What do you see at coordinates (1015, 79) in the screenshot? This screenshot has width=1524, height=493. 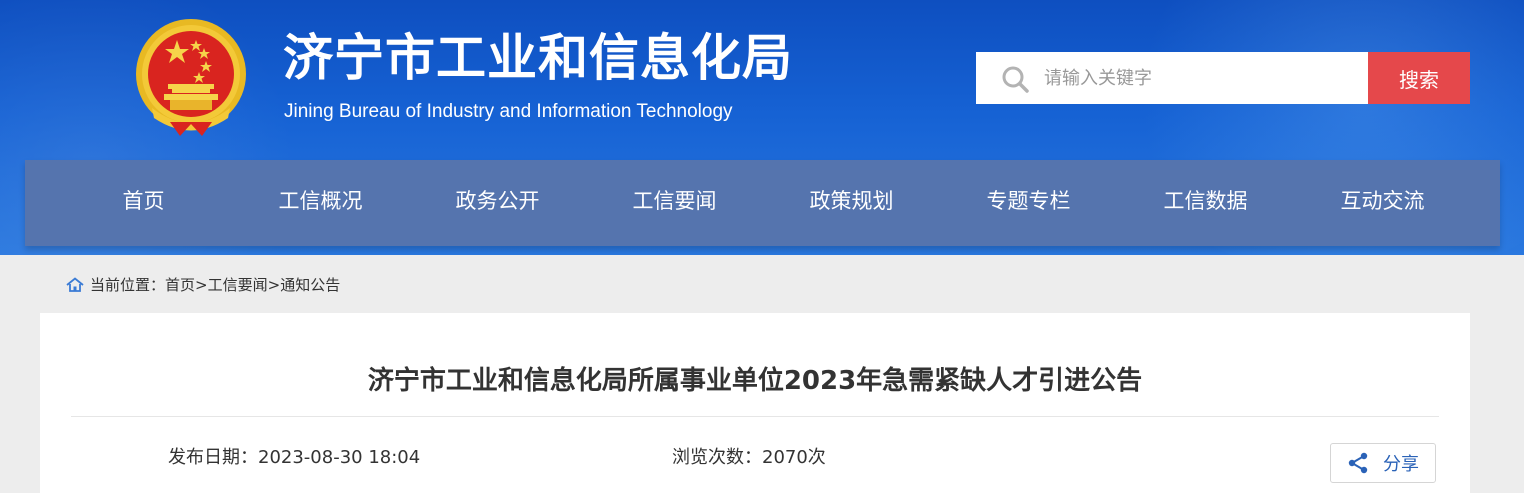 I see `search-icon` at bounding box center [1015, 79].